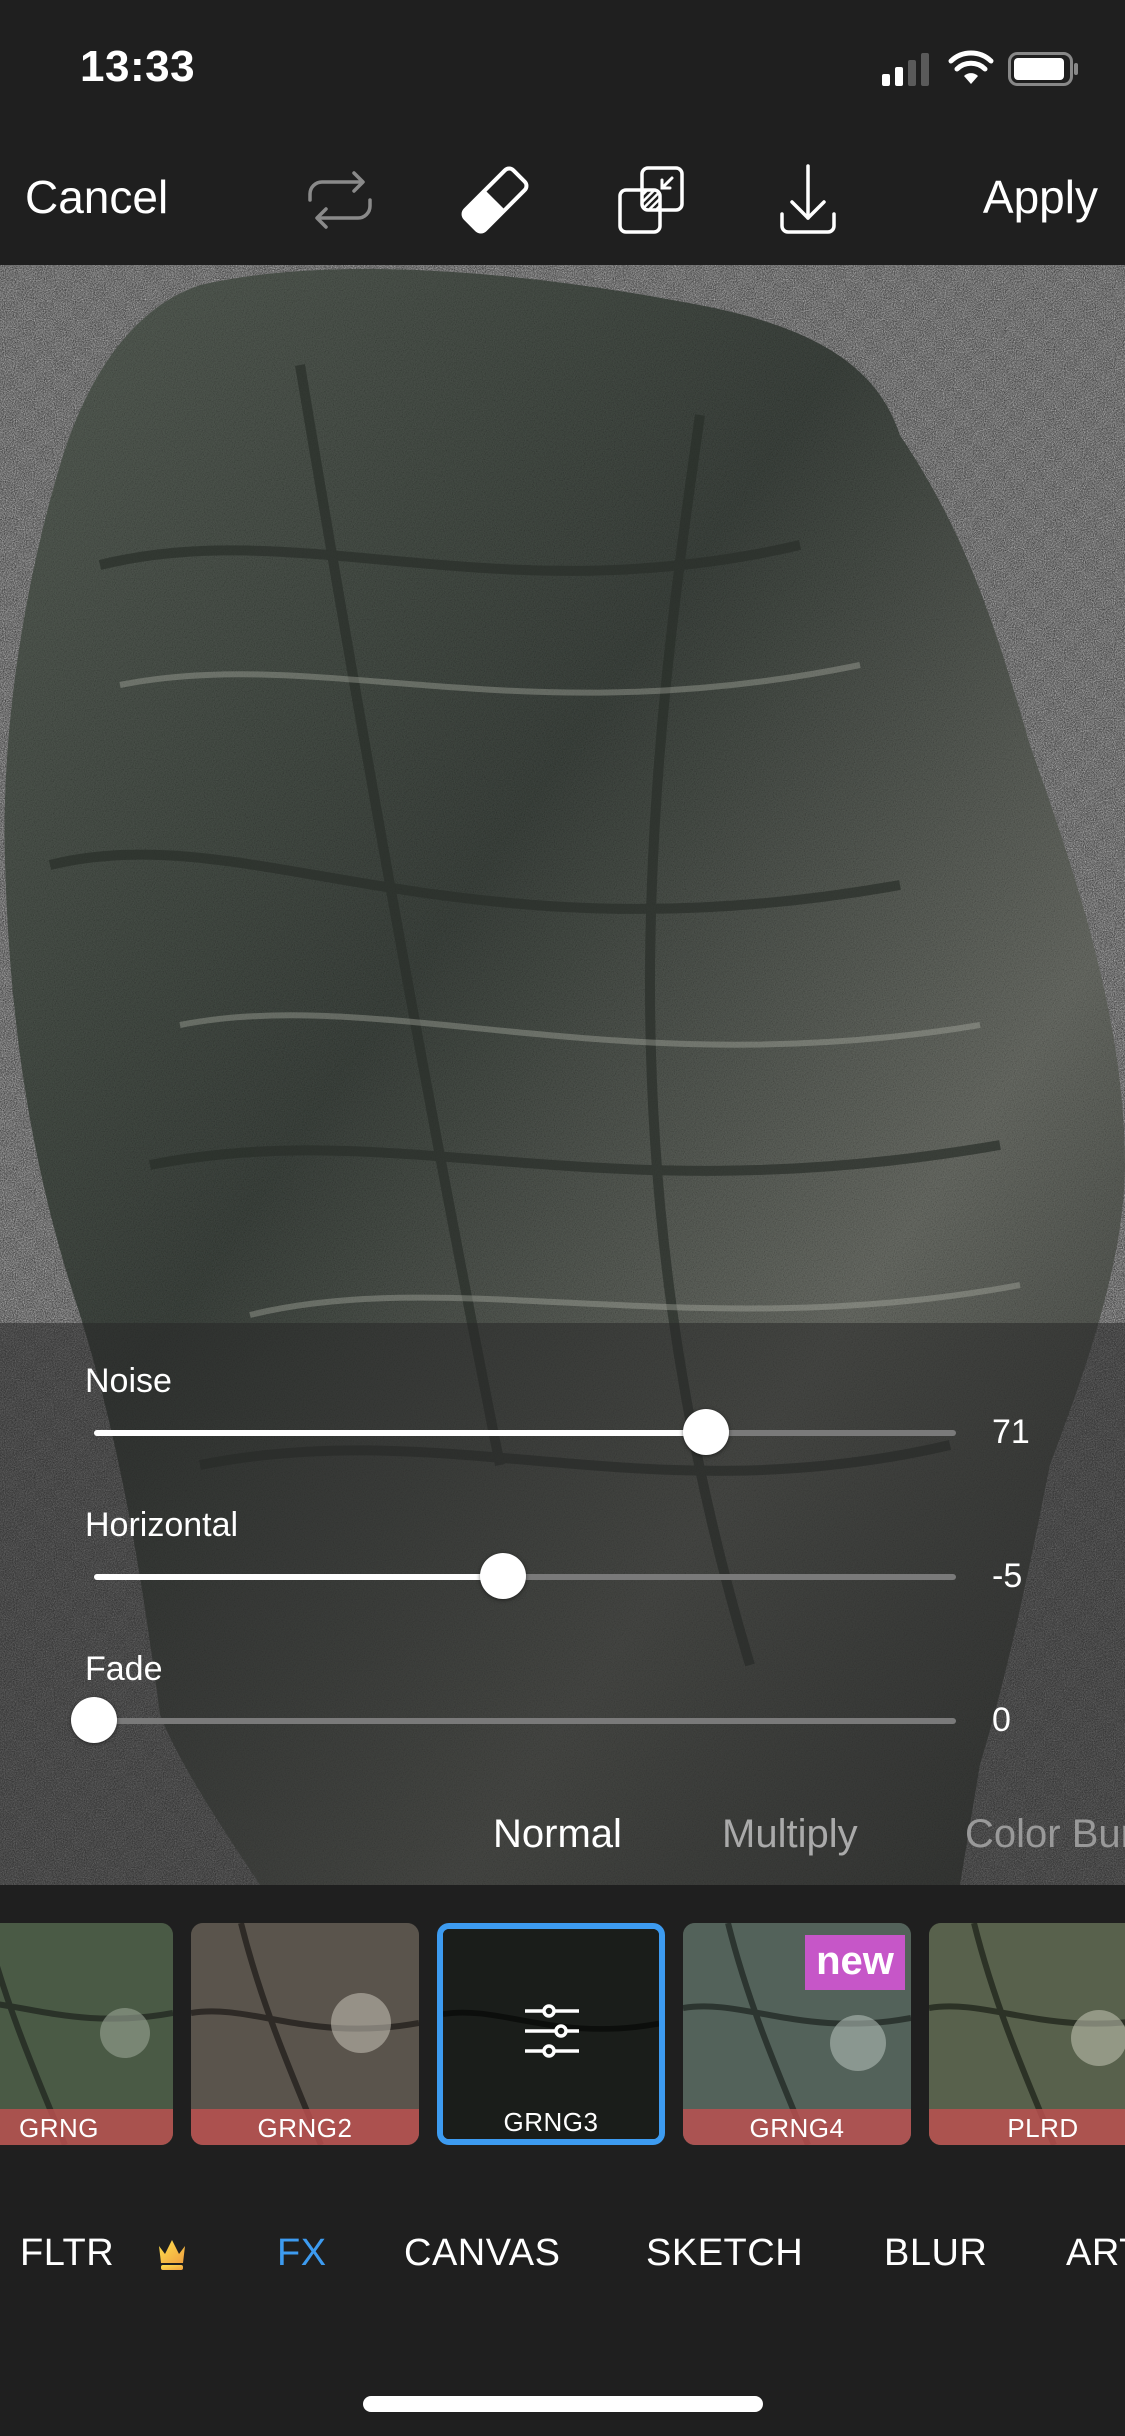 The image size is (1125, 2436). What do you see at coordinates (1007, 1576) in the screenshot?
I see `horizontal-value: -5` at bounding box center [1007, 1576].